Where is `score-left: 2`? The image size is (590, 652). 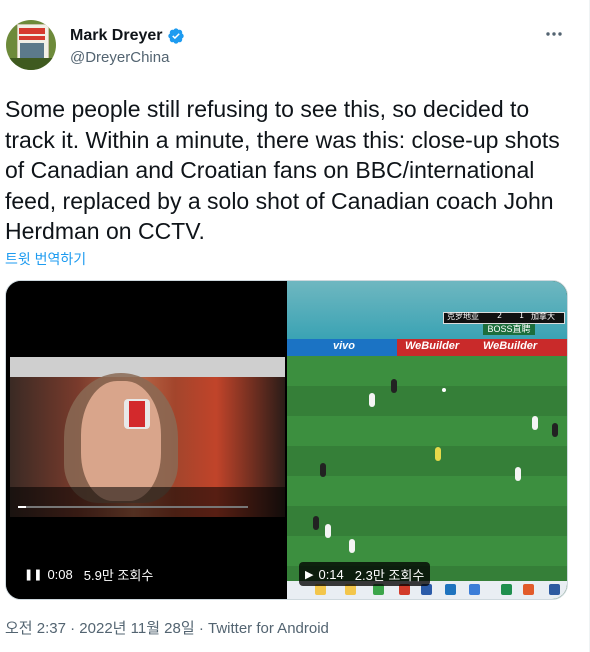 score-left: 2 is located at coordinates (500, 315).